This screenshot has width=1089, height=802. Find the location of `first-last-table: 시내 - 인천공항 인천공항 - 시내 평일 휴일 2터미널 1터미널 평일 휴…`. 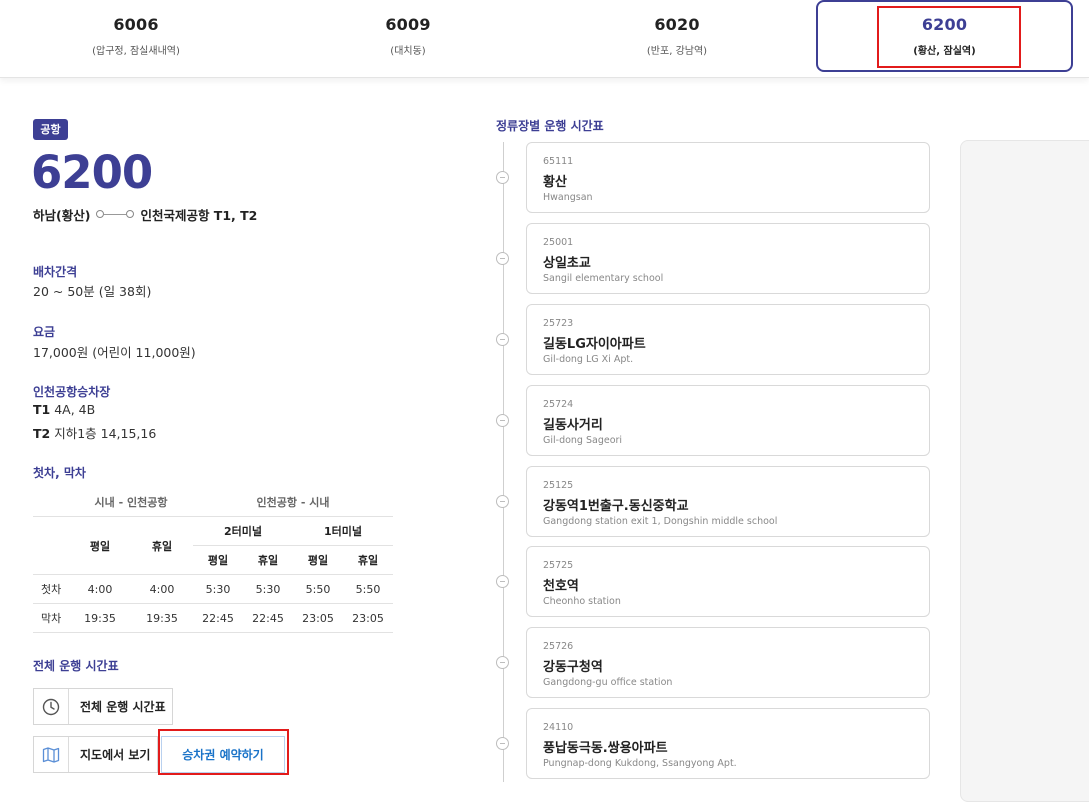

first-last-table: 시내 - 인천공항 인천공항 - 시내 평일 휴일 2터미널 1터미널 평일 휴… is located at coordinates (213, 560).